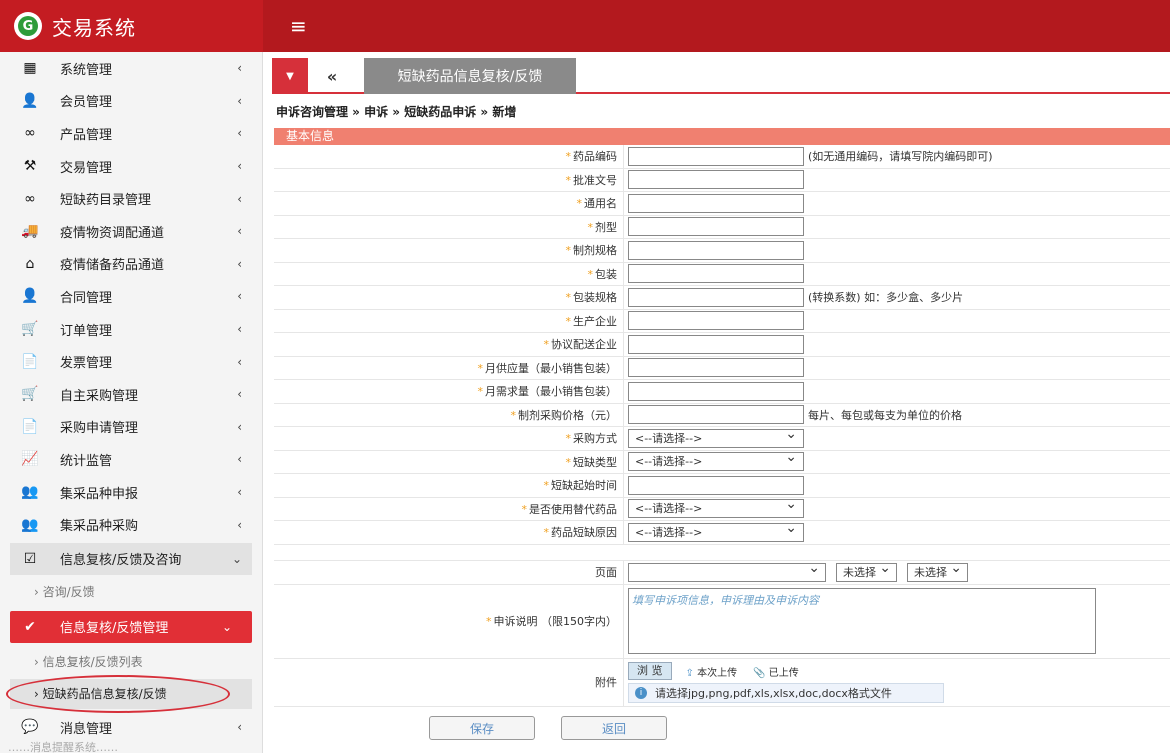  What do you see at coordinates (30, 231) in the screenshot?
I see `truck-icon: 🚚` at bounding box center [30, 231].